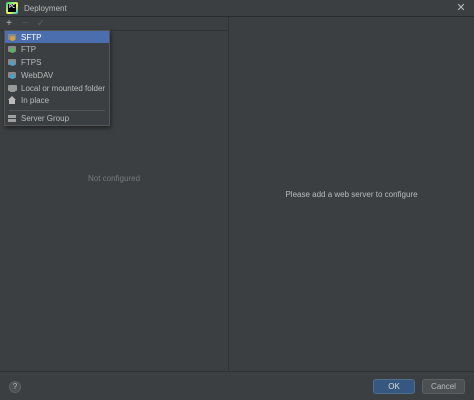 This screenshot has height=400, width=474. What do you see at coordinates (443, 386) in the screenshot?
I see `cancel-button: Cancel` at bounding box center [443, 386].